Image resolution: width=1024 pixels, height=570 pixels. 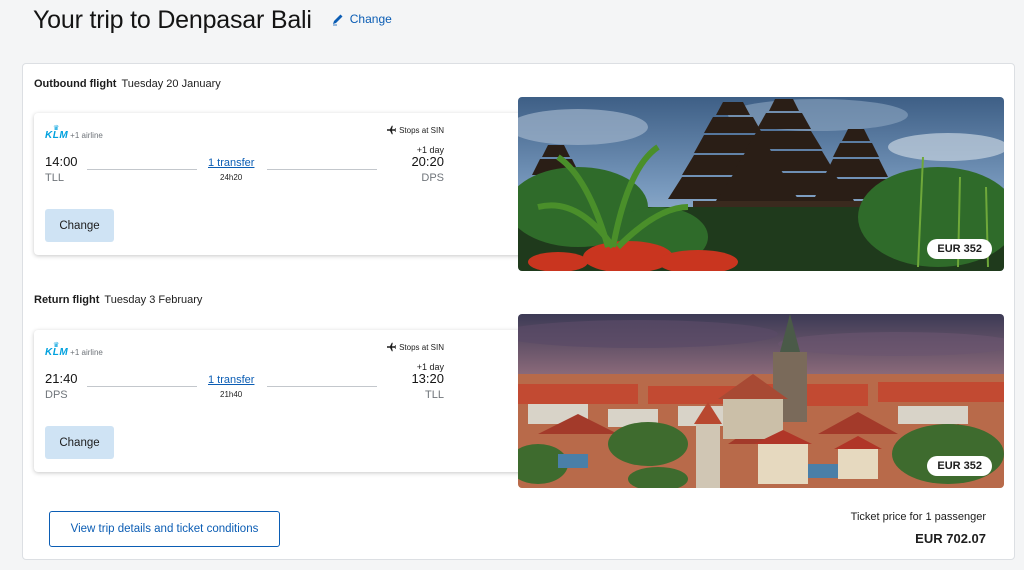 I want to click on return-airline-extra: +1 airline, so click(x=86, y=352).